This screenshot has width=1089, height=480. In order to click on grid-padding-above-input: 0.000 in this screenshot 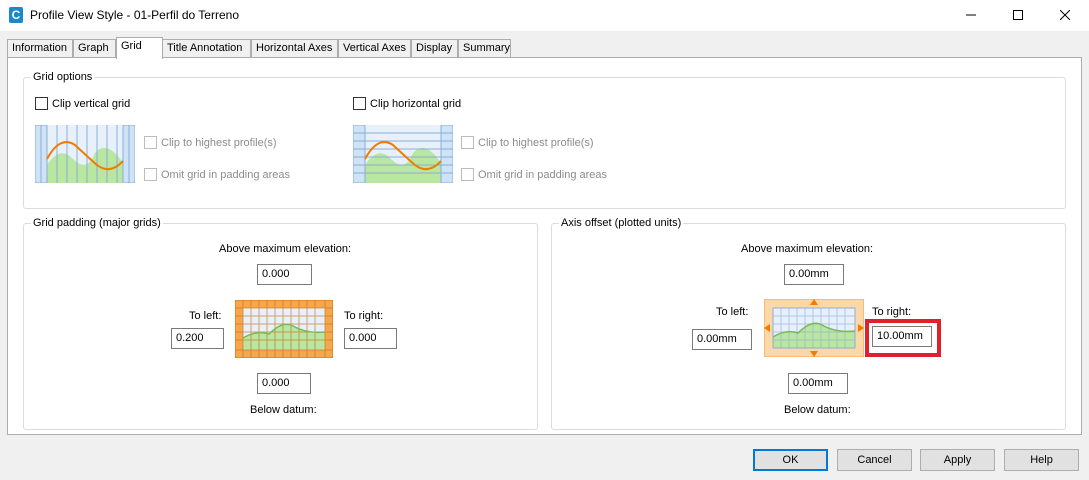, I will do `click(284, 274)`.